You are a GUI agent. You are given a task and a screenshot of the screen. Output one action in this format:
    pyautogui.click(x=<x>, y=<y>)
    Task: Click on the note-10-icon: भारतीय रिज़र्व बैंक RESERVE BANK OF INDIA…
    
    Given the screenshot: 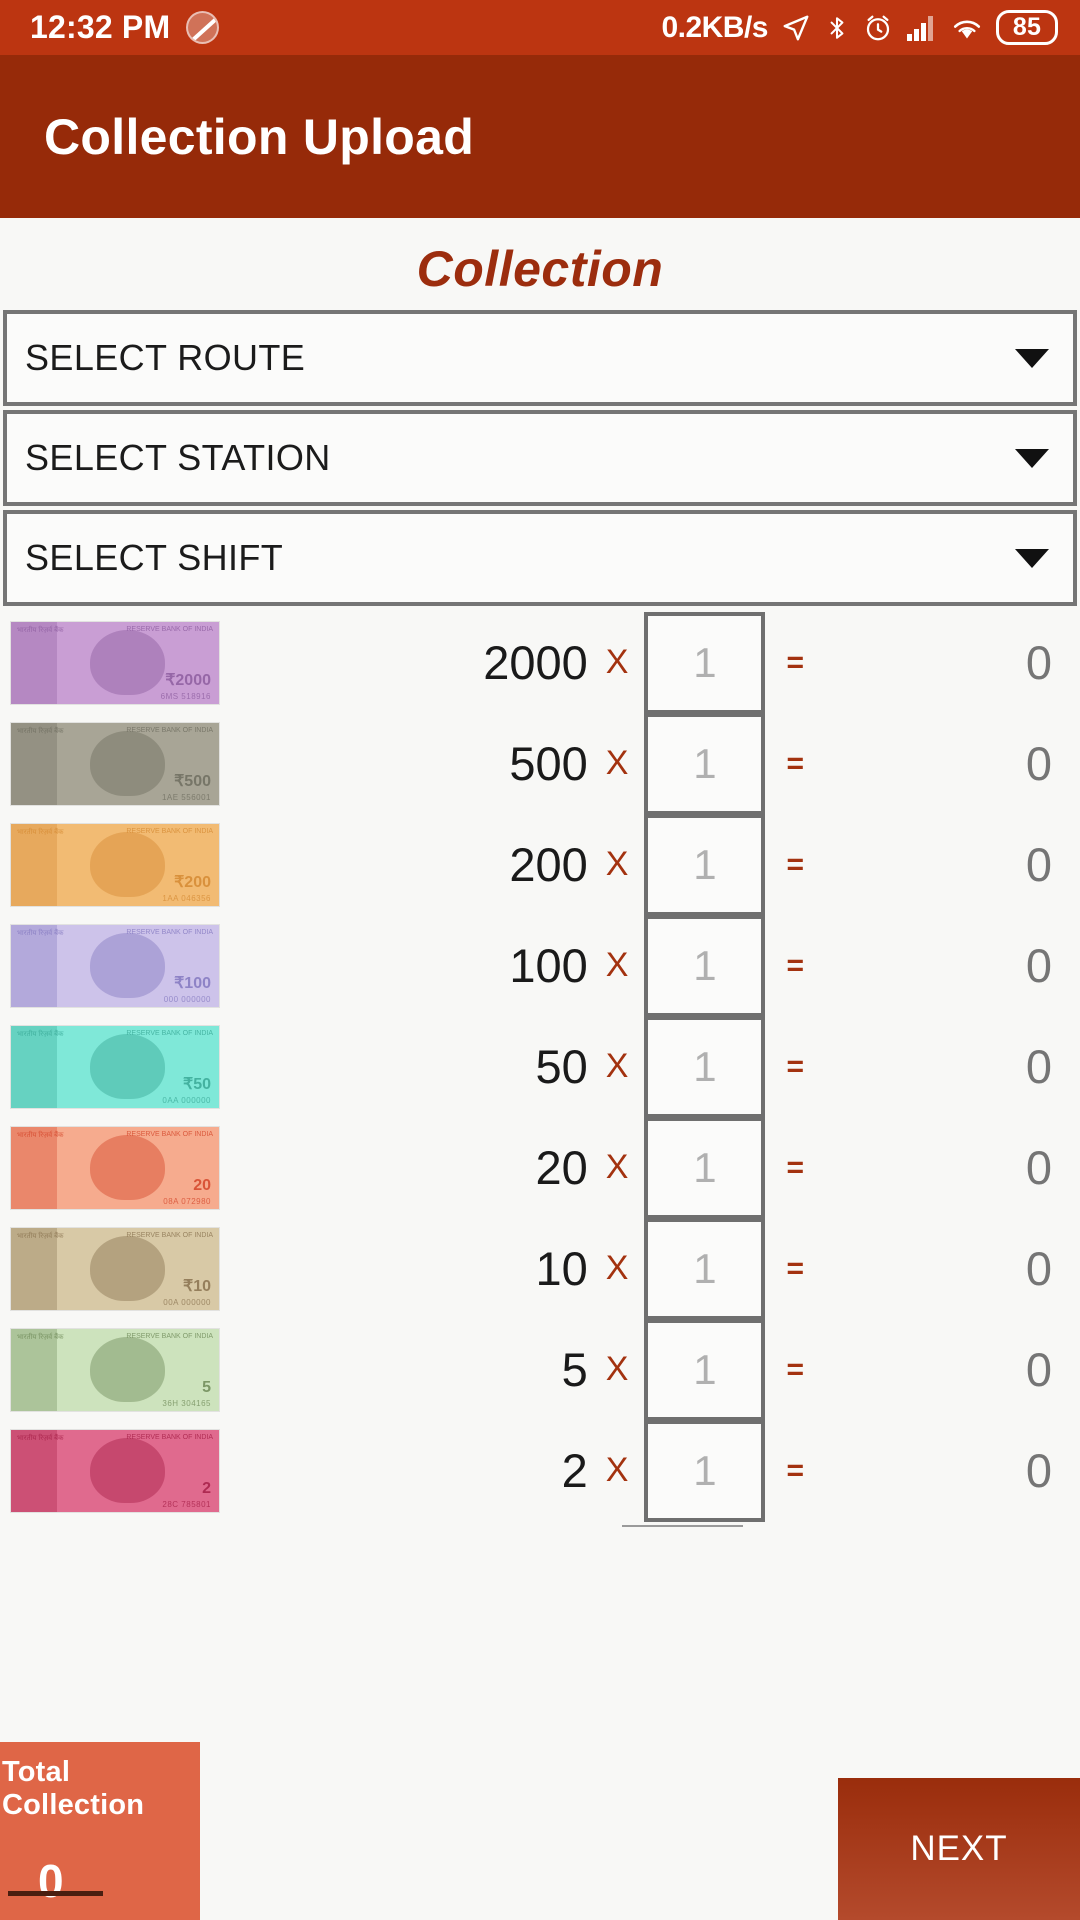 What is the action you would take?
    pyautogui.click(x=115, y=1268)
    